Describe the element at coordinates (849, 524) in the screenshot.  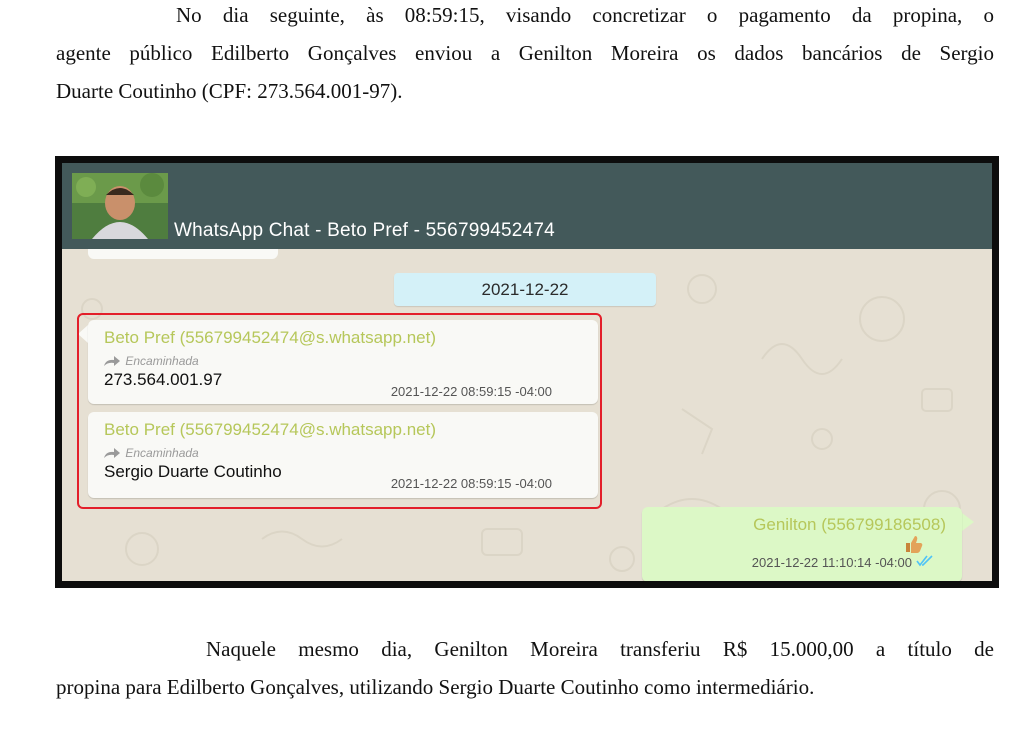
I see `message-sender: Genilton (556799186508)` at that location.